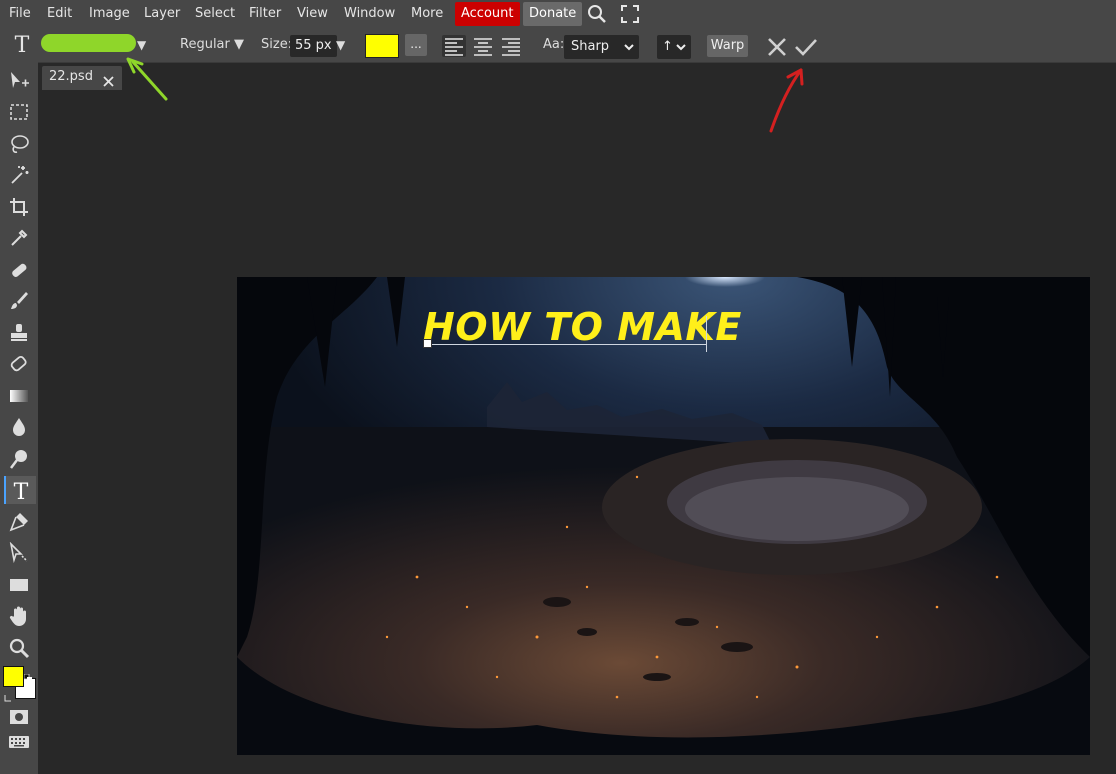 This screenshot has width=1116, height=774. I want to click on menu-select: Select, so click(215, 14).